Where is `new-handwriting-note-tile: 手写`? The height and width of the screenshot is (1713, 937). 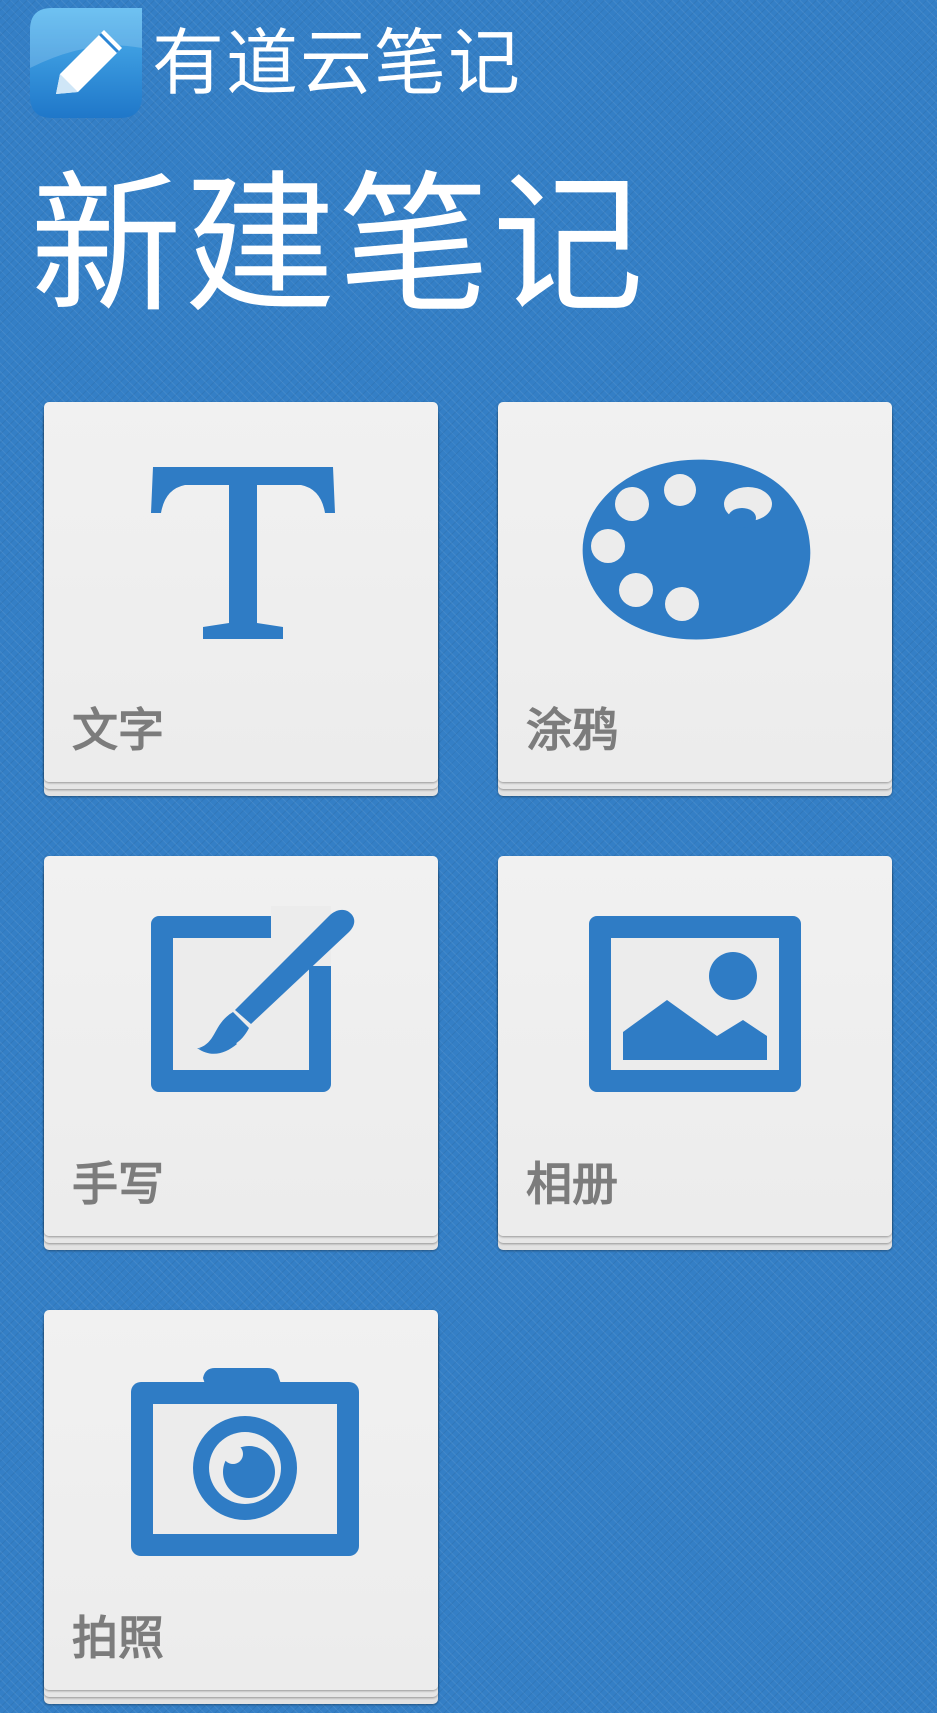
new-handwriting-note-tile: 手写 is located at coordinates (241, 1053).